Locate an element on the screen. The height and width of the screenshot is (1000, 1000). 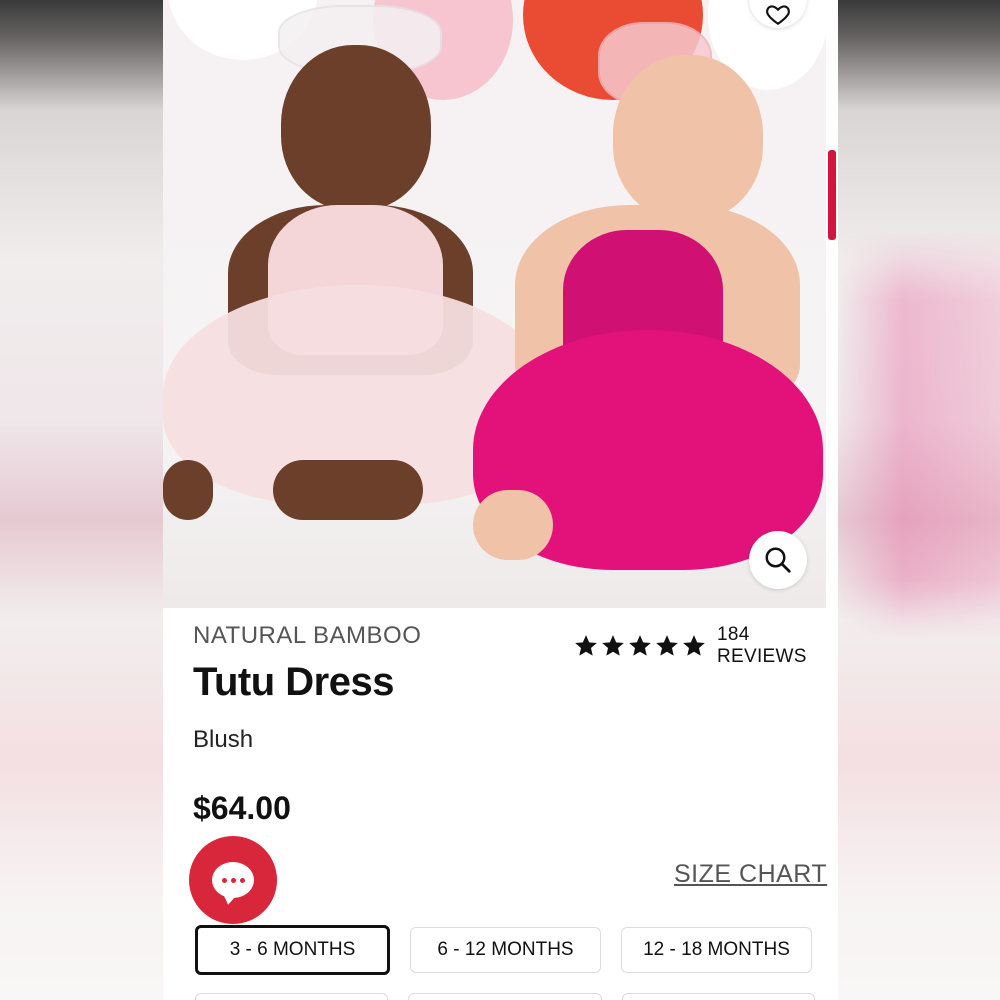
size-option-6-12-months: 6 - 12 MONTHS is located at coordinates (505, 950).